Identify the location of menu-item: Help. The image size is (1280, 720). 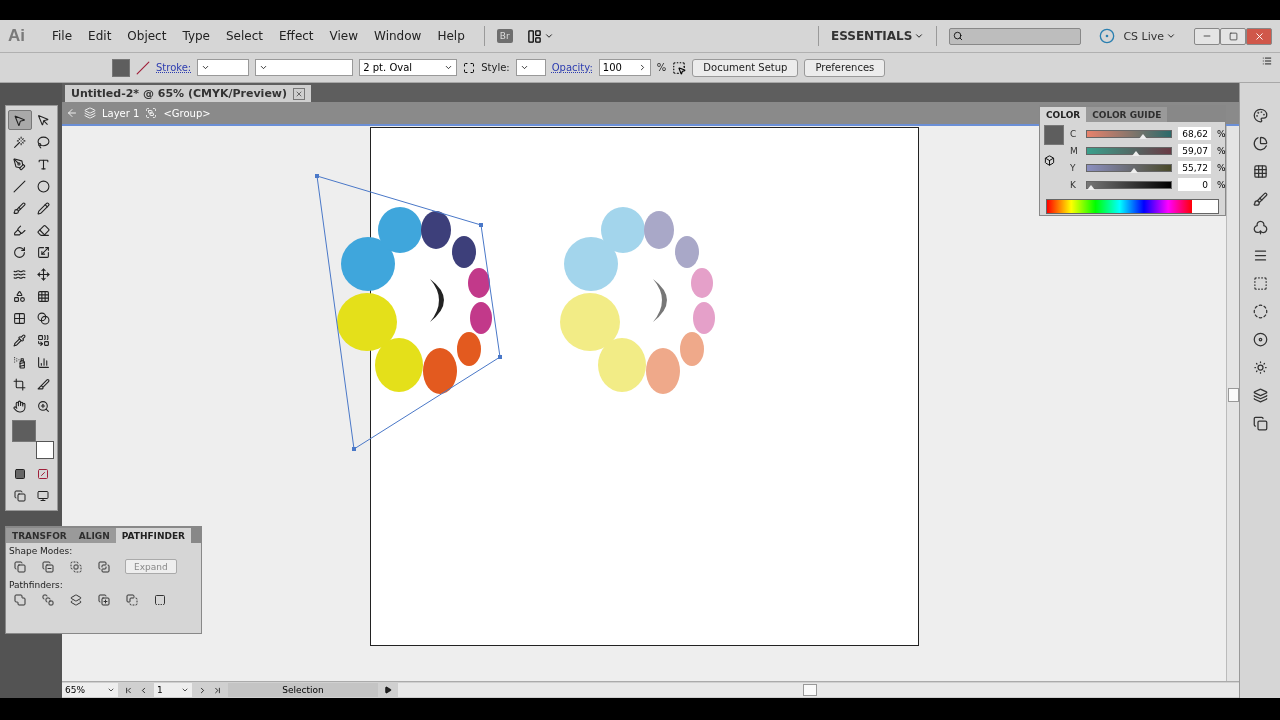
(451, 36).